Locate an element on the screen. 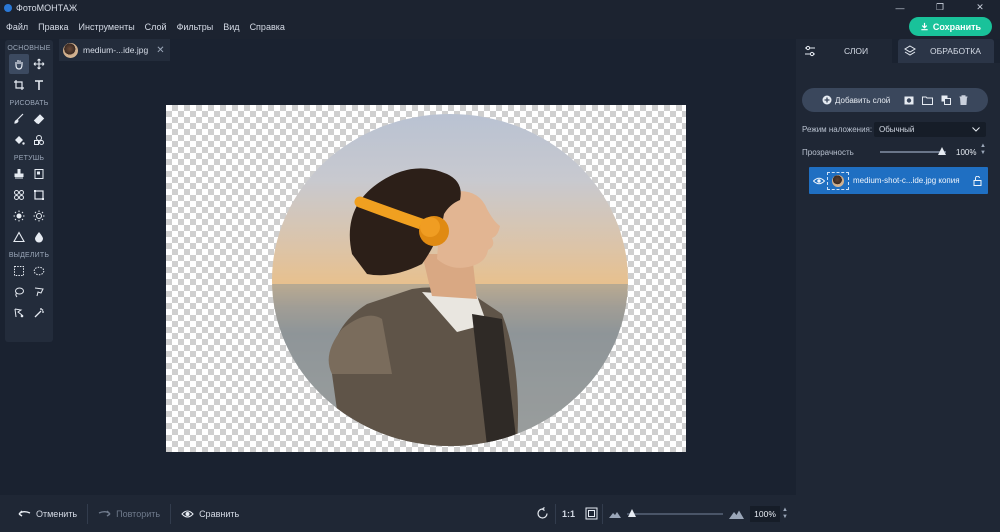 Image resolution: width=1000 pixels, height=532 pixels. zoom-in-button is located at coordinates (736, 514).